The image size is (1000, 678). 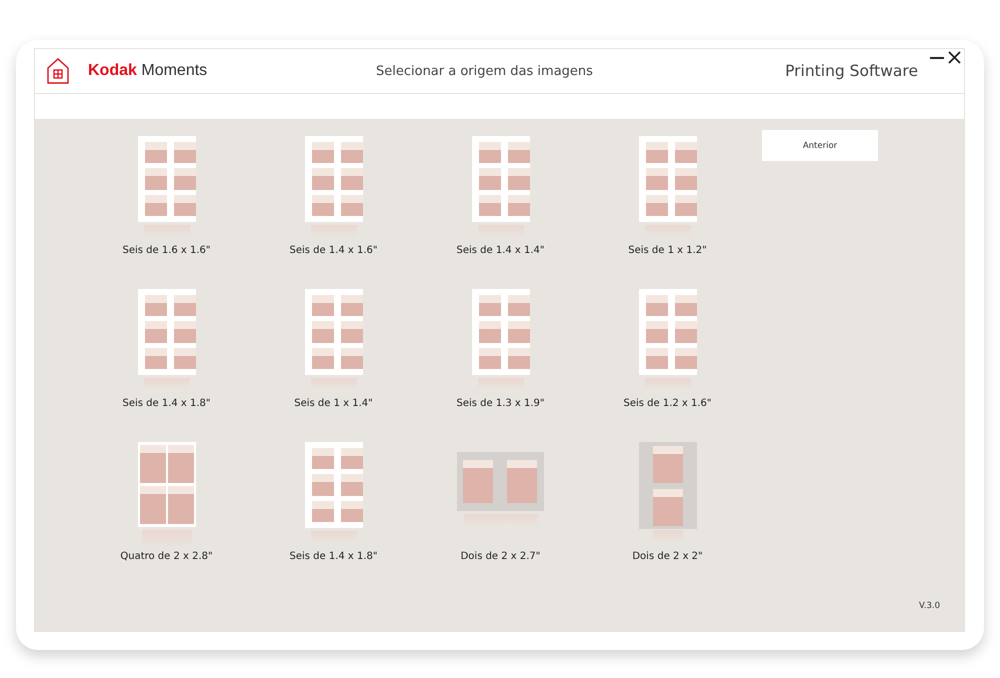 What do you see at coordinates (500, 250) in the screenshot?
I see `layout-label: Seis de 1.4 x 1.4"` at bounding box center [500, 250].